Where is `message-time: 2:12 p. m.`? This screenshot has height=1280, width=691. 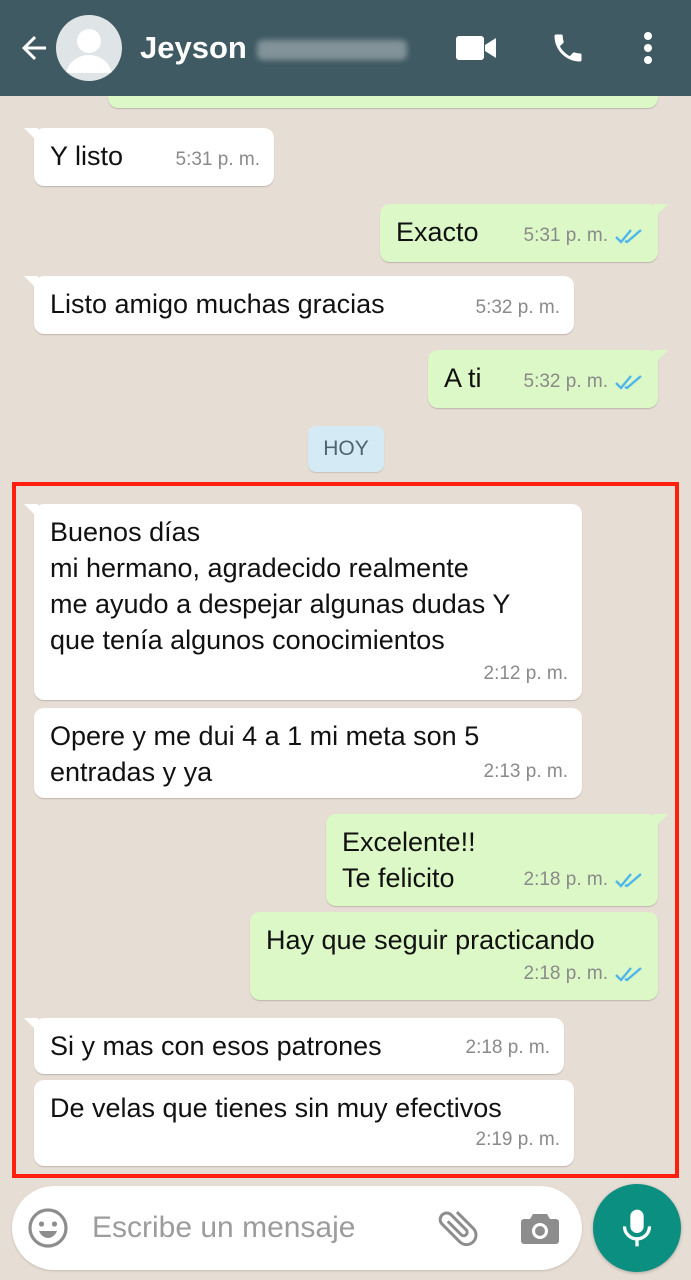 message-time: 2:12 p. m. is located at coordinates (526, 673).